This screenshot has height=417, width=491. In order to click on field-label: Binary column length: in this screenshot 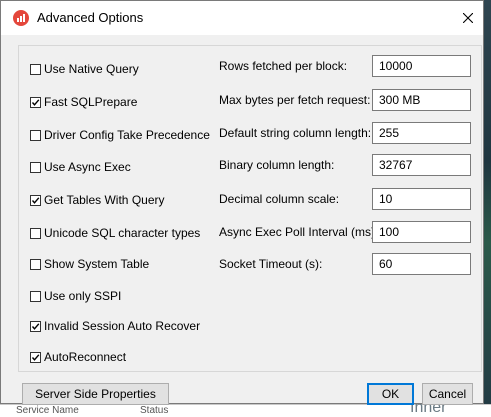, I will do `click(277, 165)`.